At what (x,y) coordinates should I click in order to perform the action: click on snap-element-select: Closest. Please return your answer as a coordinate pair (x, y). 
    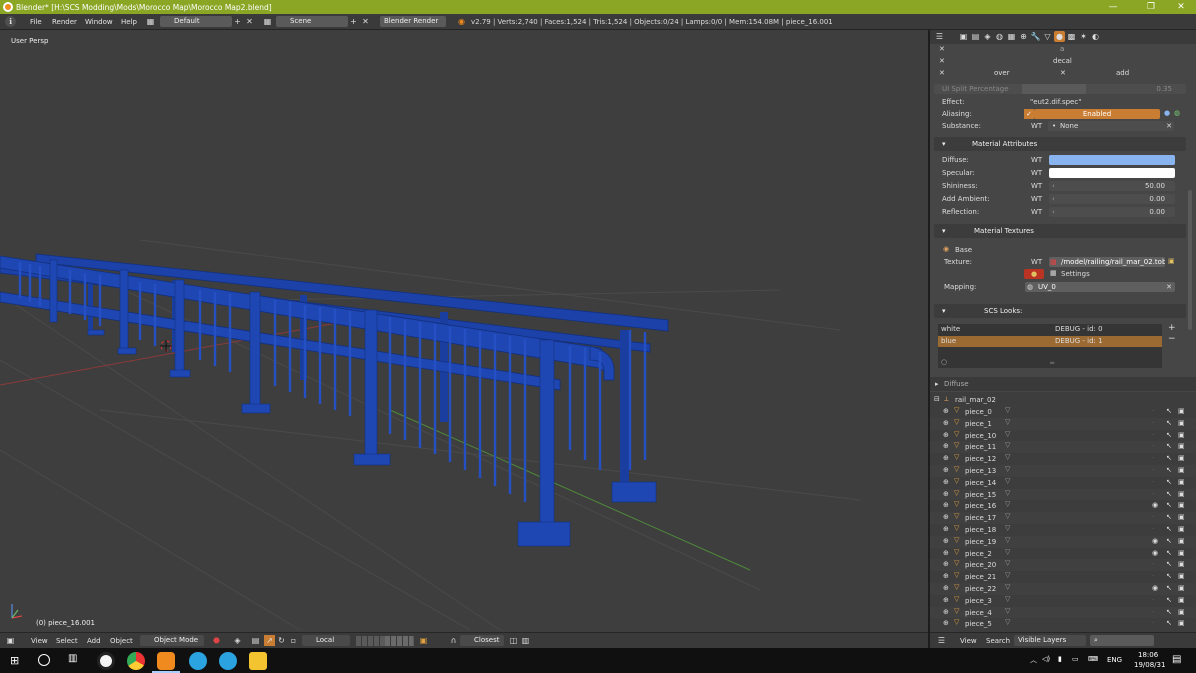
    Looking at the image, I should click on (482, 640).